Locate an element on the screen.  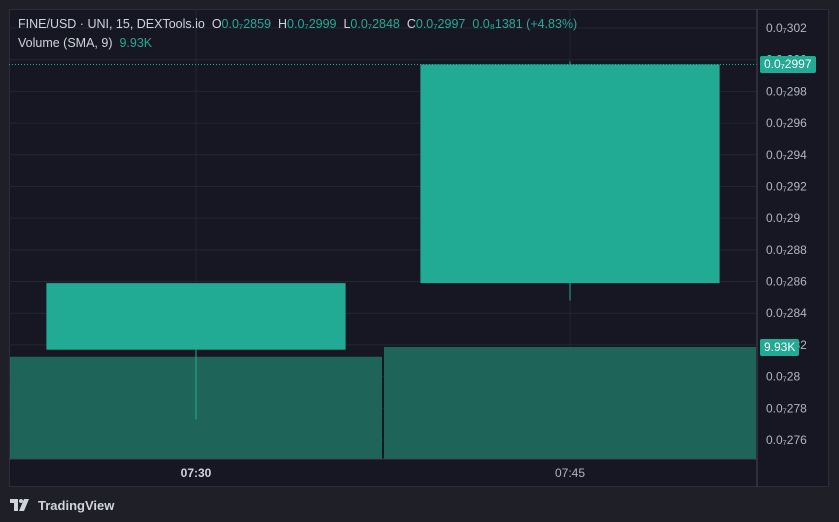
ytick-label-7: 0.0₇288 is located at coordinates (786, 250).